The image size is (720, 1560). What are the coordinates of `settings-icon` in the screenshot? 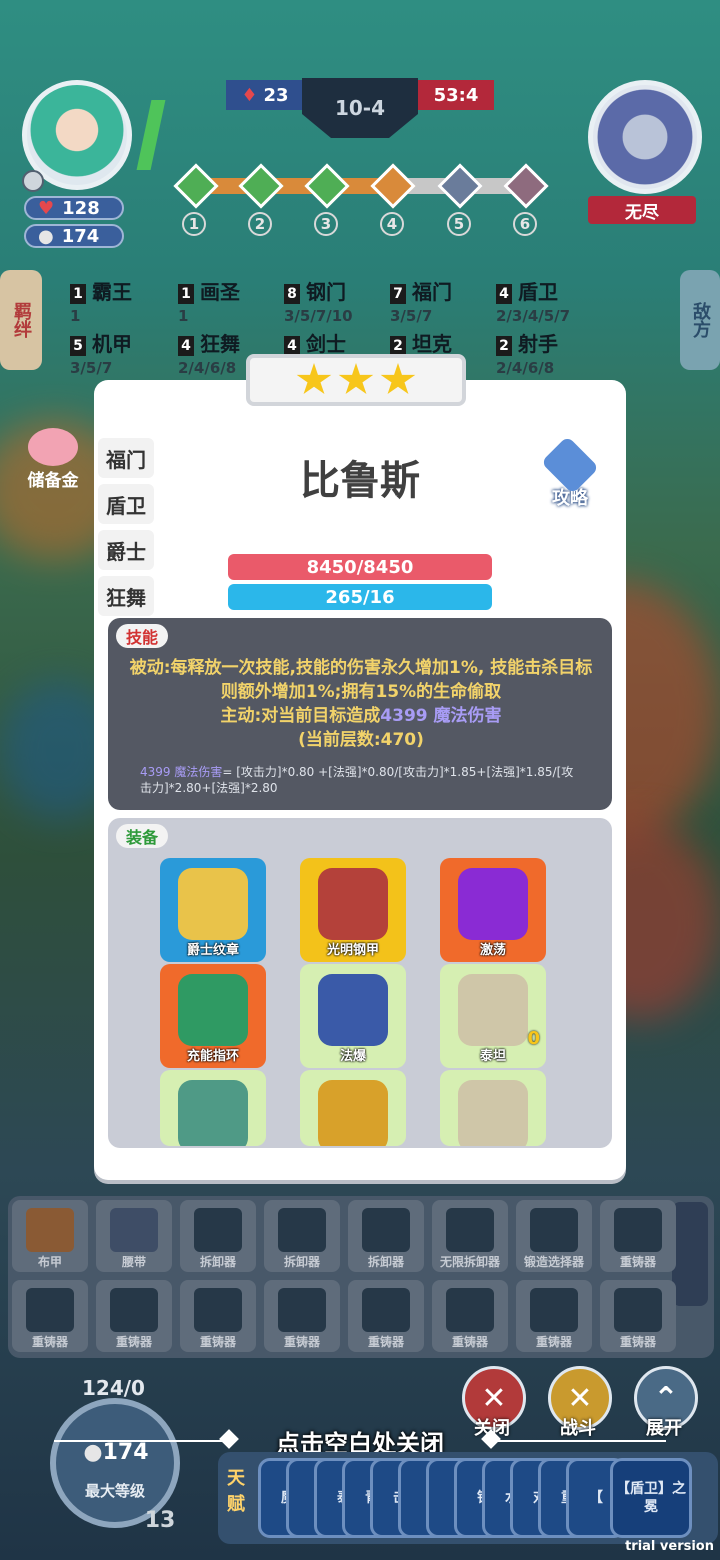 It's located at (33, 181).